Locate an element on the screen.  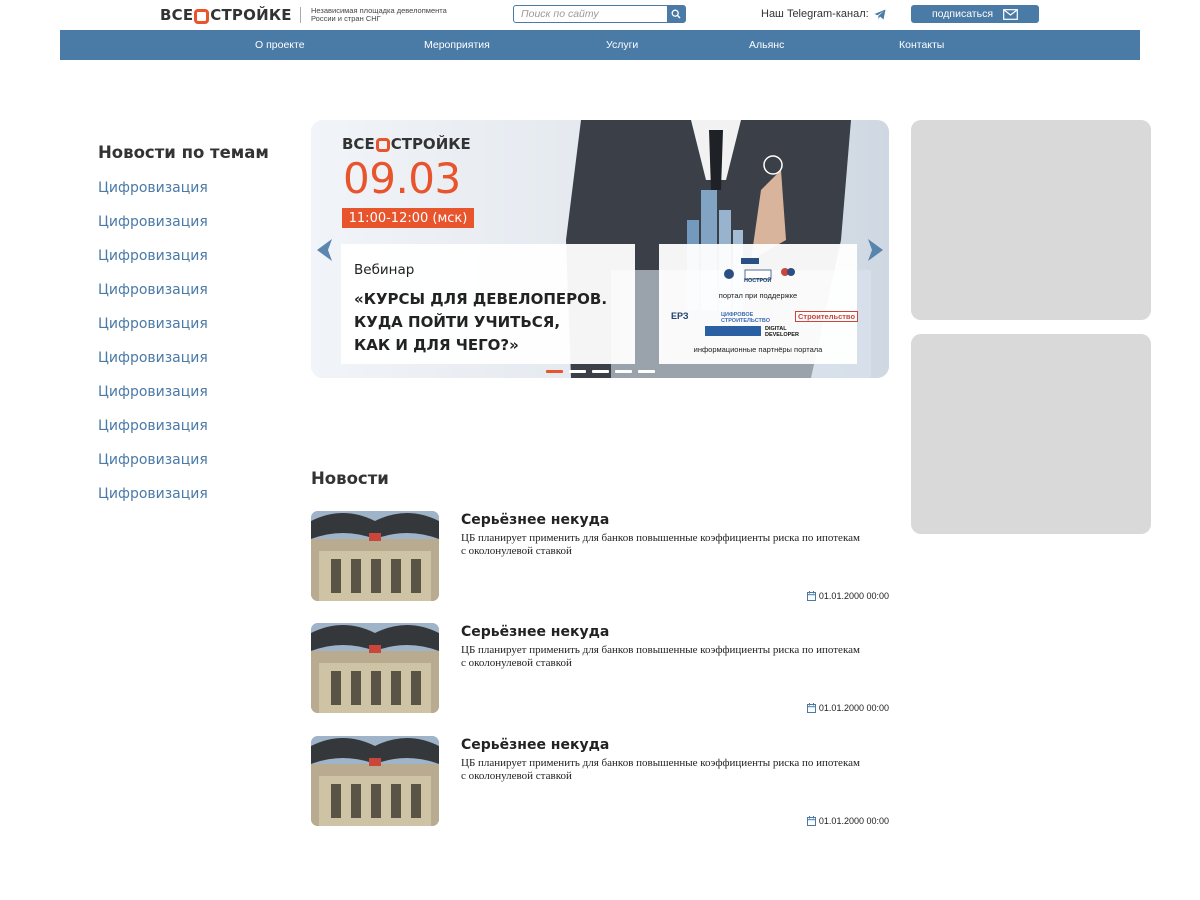
chevron-right-icon is located at coordinates (875, 250).